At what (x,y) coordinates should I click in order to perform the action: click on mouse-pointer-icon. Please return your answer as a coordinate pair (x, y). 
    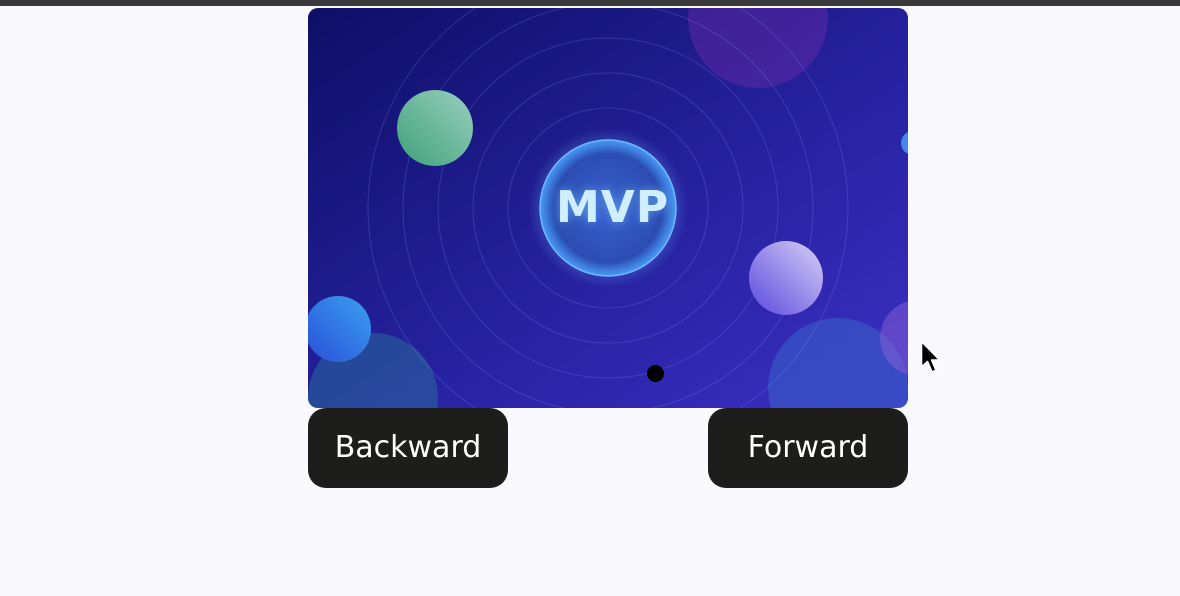
    Looking at the image, I should click on (930, 356).